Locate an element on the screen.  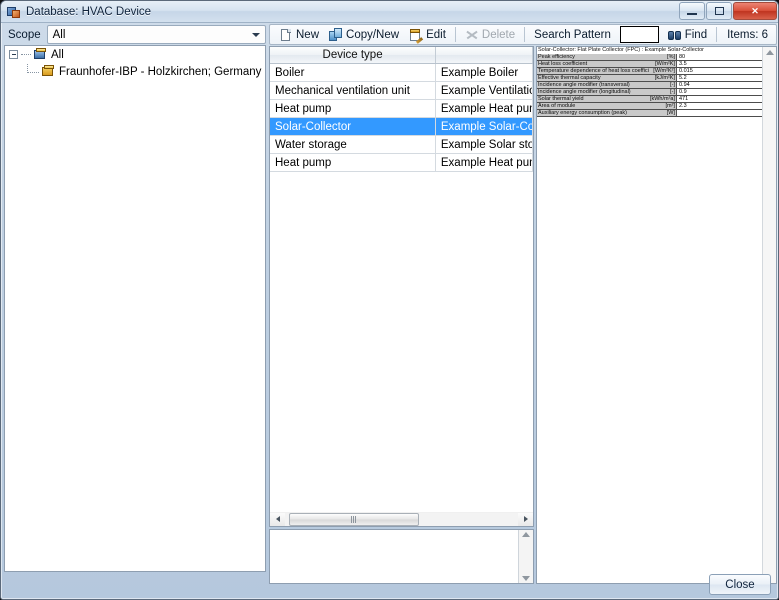
column-header-device-type: Device type is located at coordinates (353, 55).